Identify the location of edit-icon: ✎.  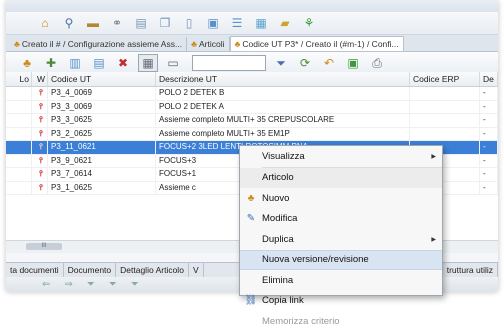
(251, 219).